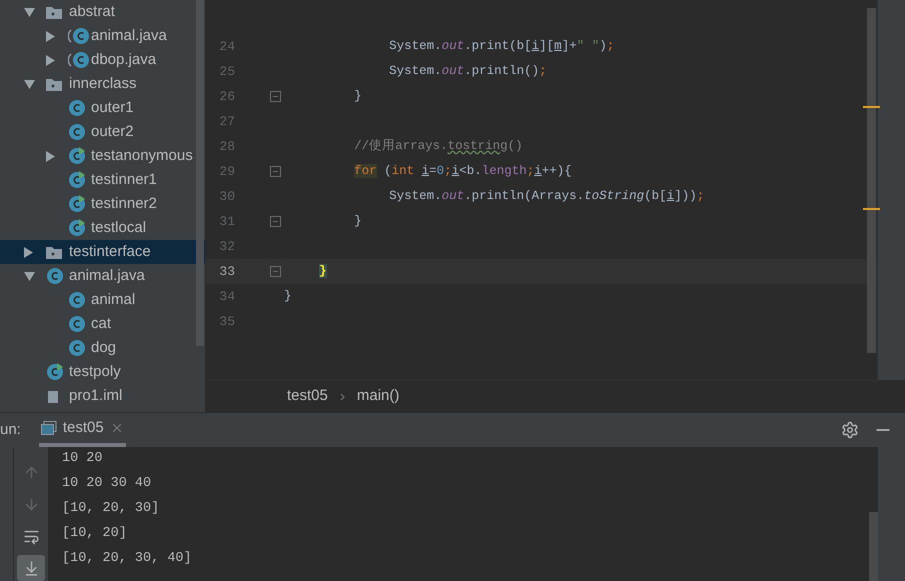 The image size is (905, 581). What do you see at coordinates (226, 321) in the screenshot?
I see `line-number: 35` at bounding box center [226, 321].